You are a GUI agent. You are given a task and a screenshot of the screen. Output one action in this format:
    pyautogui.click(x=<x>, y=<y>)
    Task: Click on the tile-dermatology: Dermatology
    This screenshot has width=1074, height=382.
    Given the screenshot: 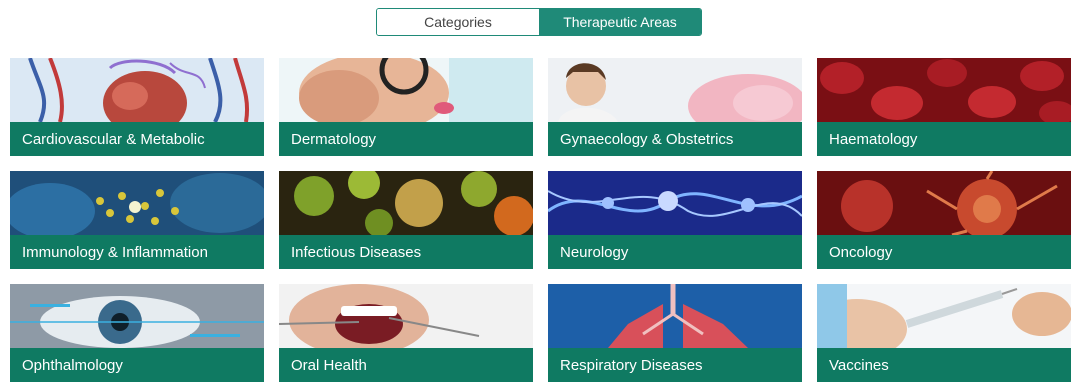 What is the action you would take?
    pyautogui.click(x=406, y=107)
    